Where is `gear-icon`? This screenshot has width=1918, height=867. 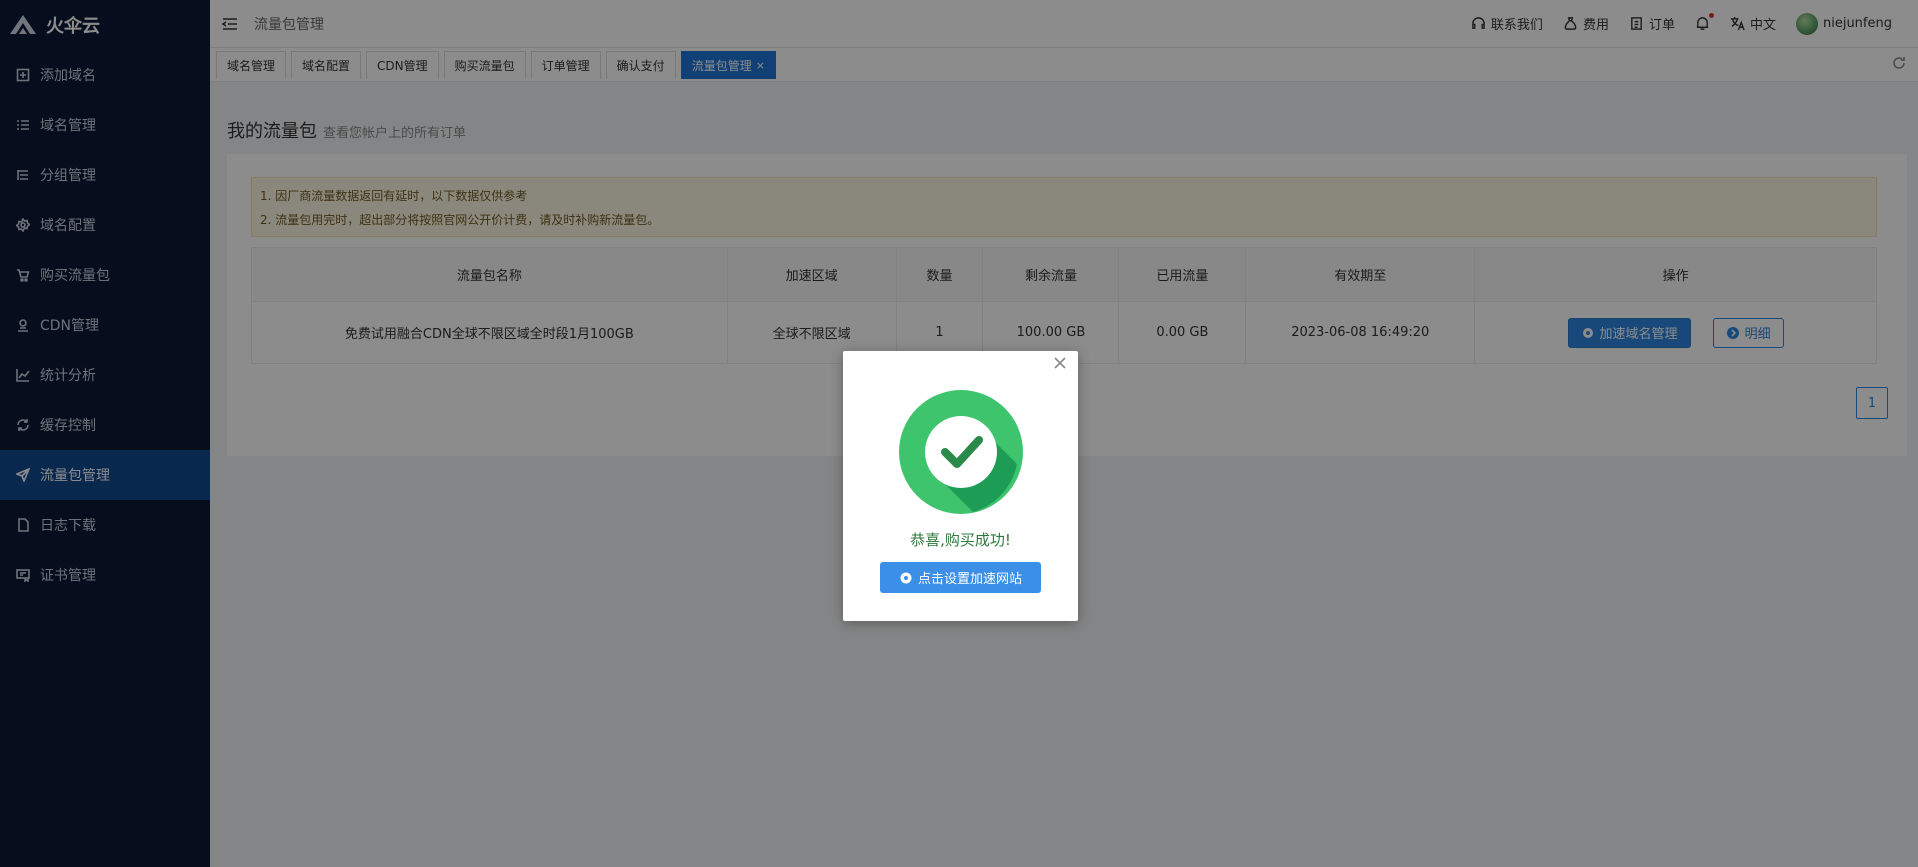
gear-icon is located at coordinates (906, 577).